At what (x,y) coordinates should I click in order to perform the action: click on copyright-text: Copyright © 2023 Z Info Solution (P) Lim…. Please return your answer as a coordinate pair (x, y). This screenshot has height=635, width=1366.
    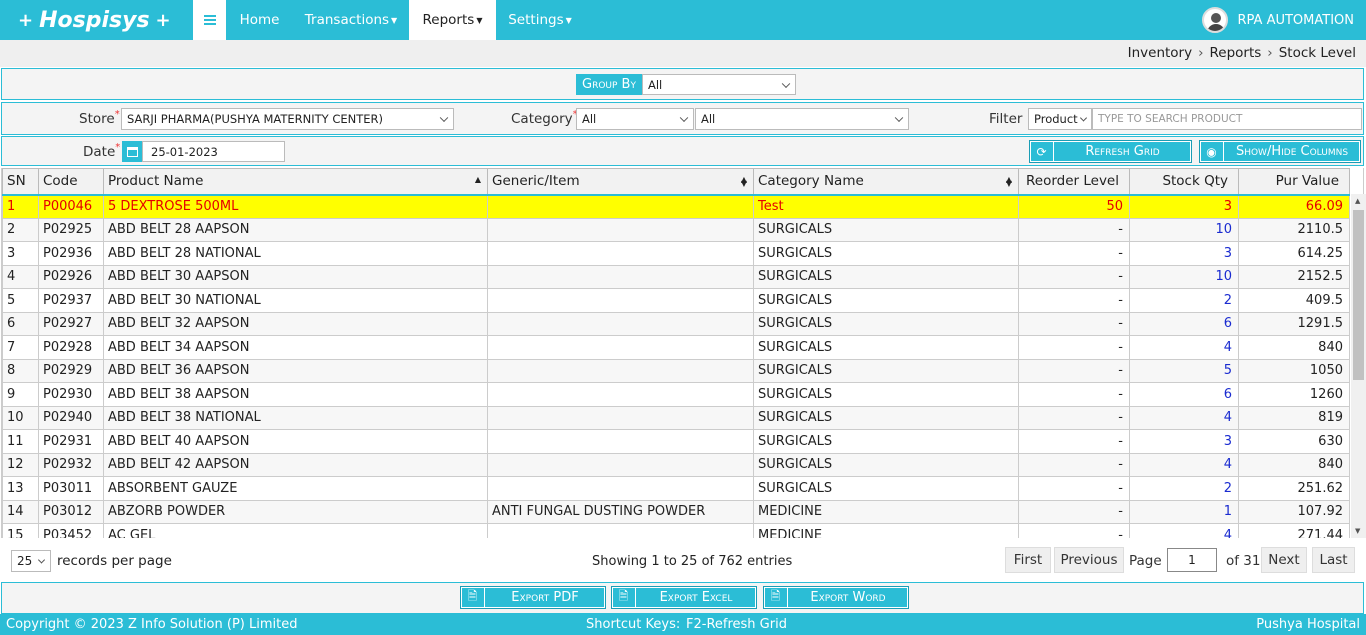
    Looking at the image, I should click on (152, 624).